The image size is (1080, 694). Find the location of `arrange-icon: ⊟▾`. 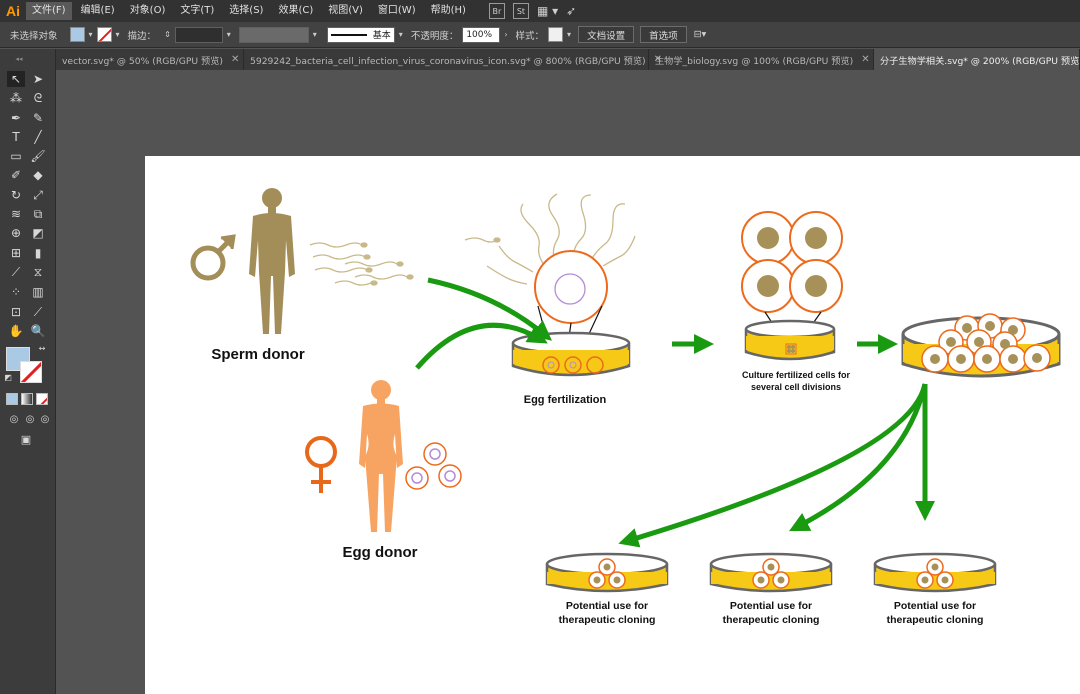

arrange-icon: ⊟▾ is located at coordinates (700, 34).